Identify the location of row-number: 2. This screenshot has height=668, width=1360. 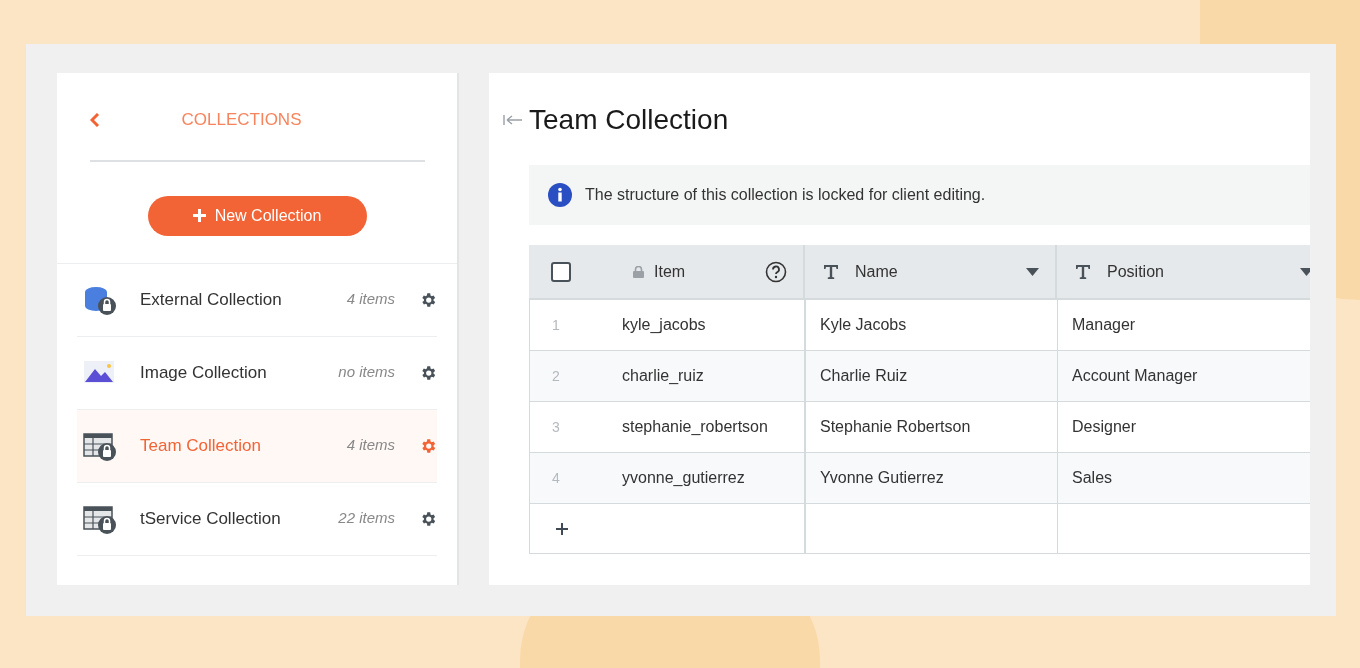
(556, 376).